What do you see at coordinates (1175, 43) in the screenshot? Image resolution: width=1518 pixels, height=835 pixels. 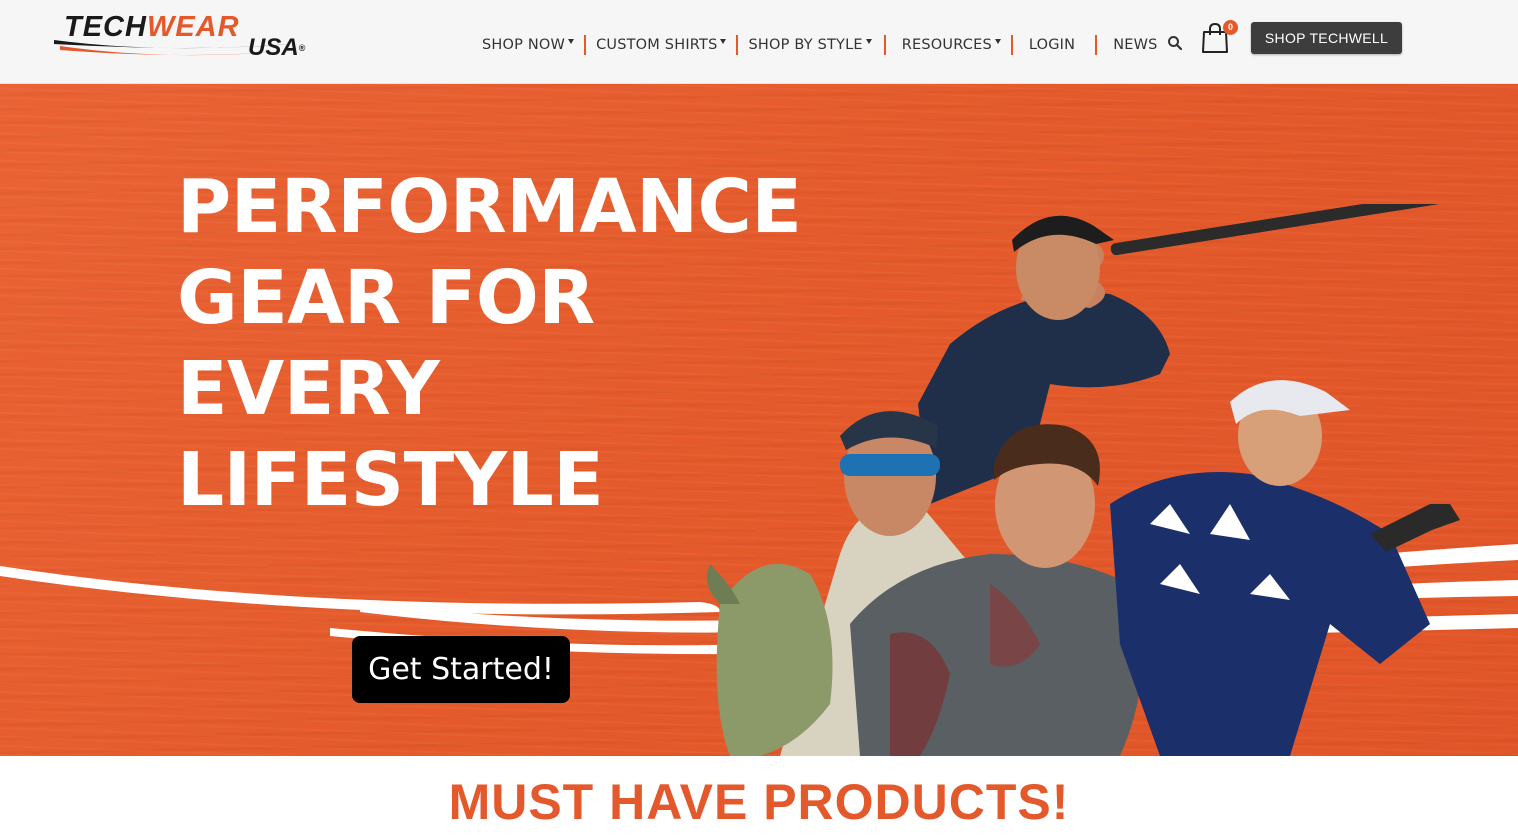 I see `search-icon` at bounding box center [1175, 43].